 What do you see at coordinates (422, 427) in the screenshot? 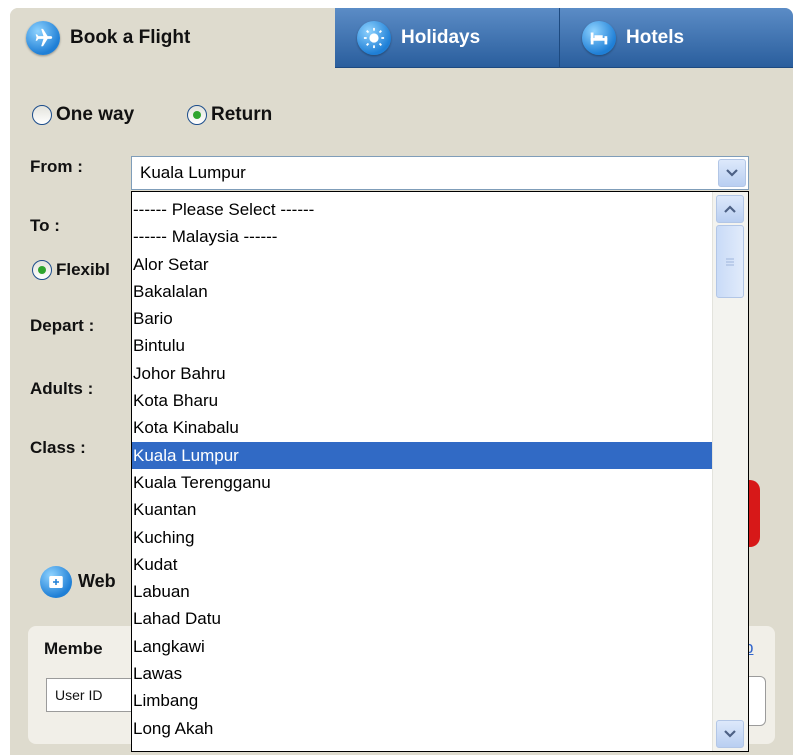
I see `dropdown-option: Kota Kinabalu` at bounding box center [422, 427].